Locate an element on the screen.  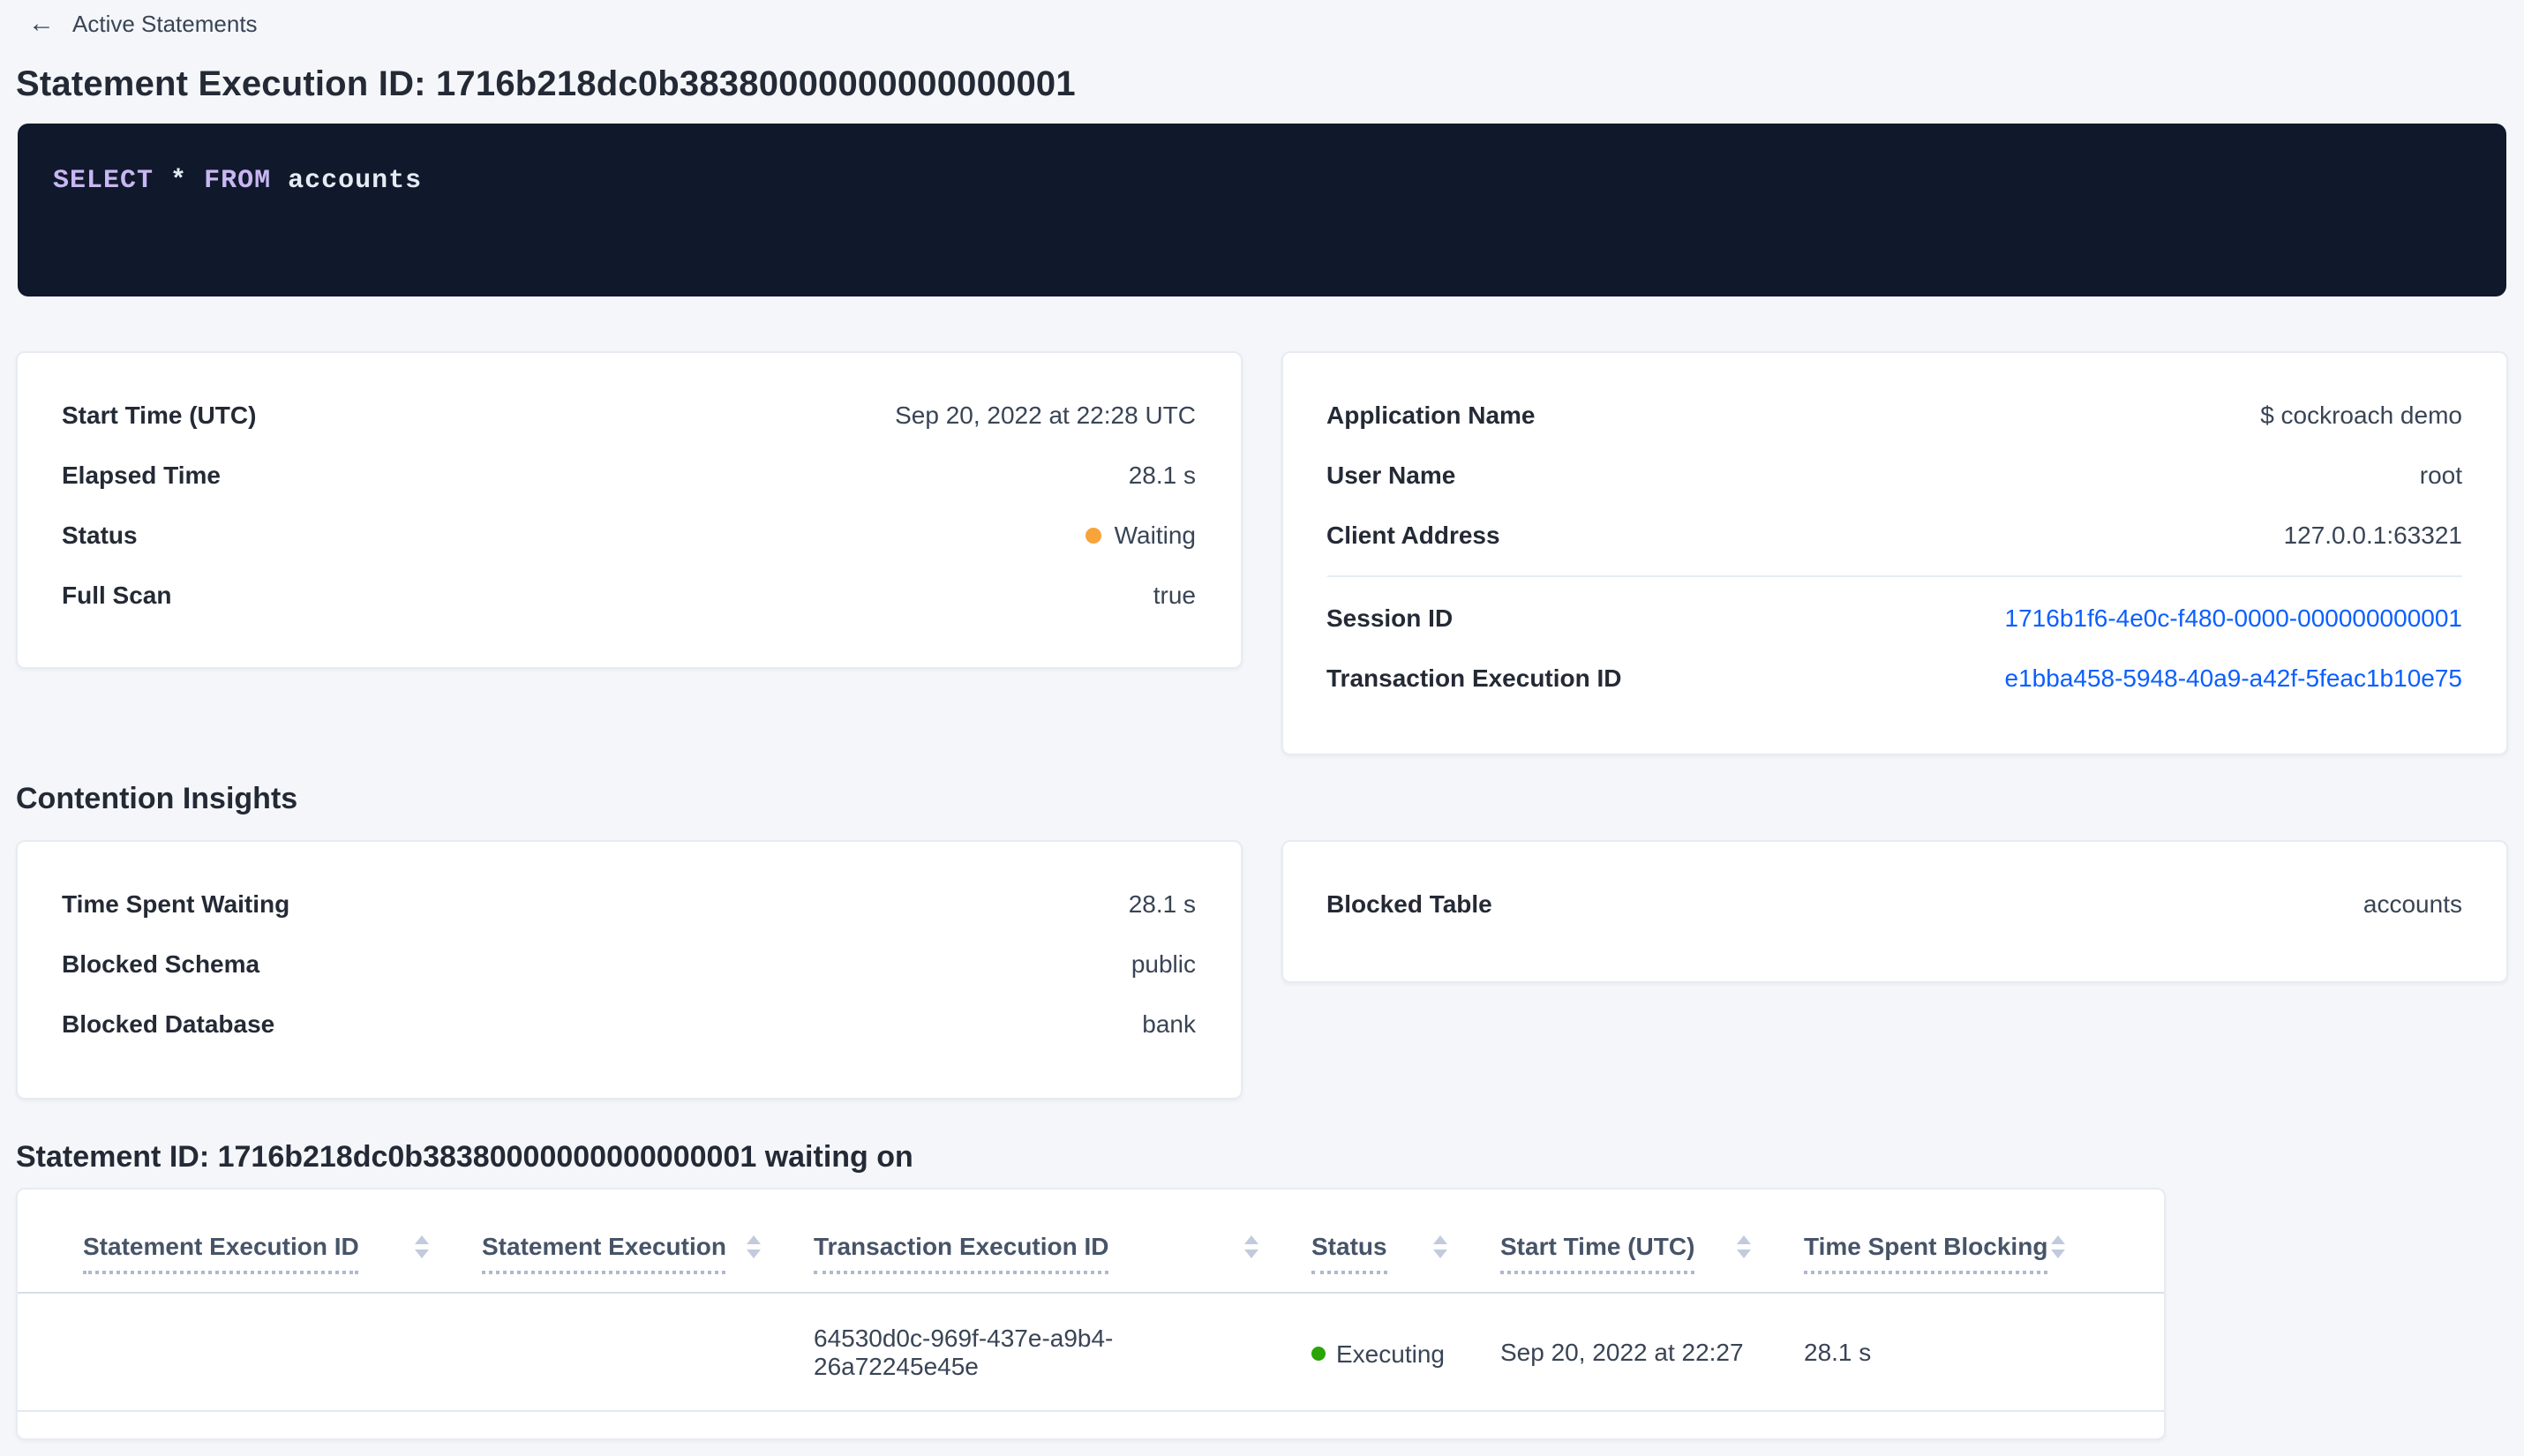
start-time-label: Start Time (UTC) is located at coordinates (159, 415).